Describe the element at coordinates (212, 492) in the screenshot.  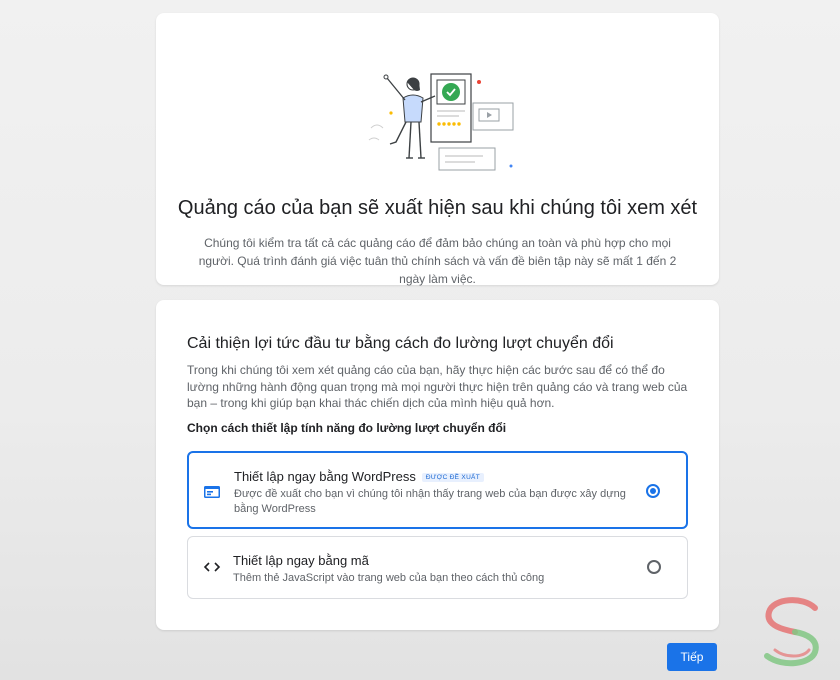
I see `browser-window-icon` at that location.